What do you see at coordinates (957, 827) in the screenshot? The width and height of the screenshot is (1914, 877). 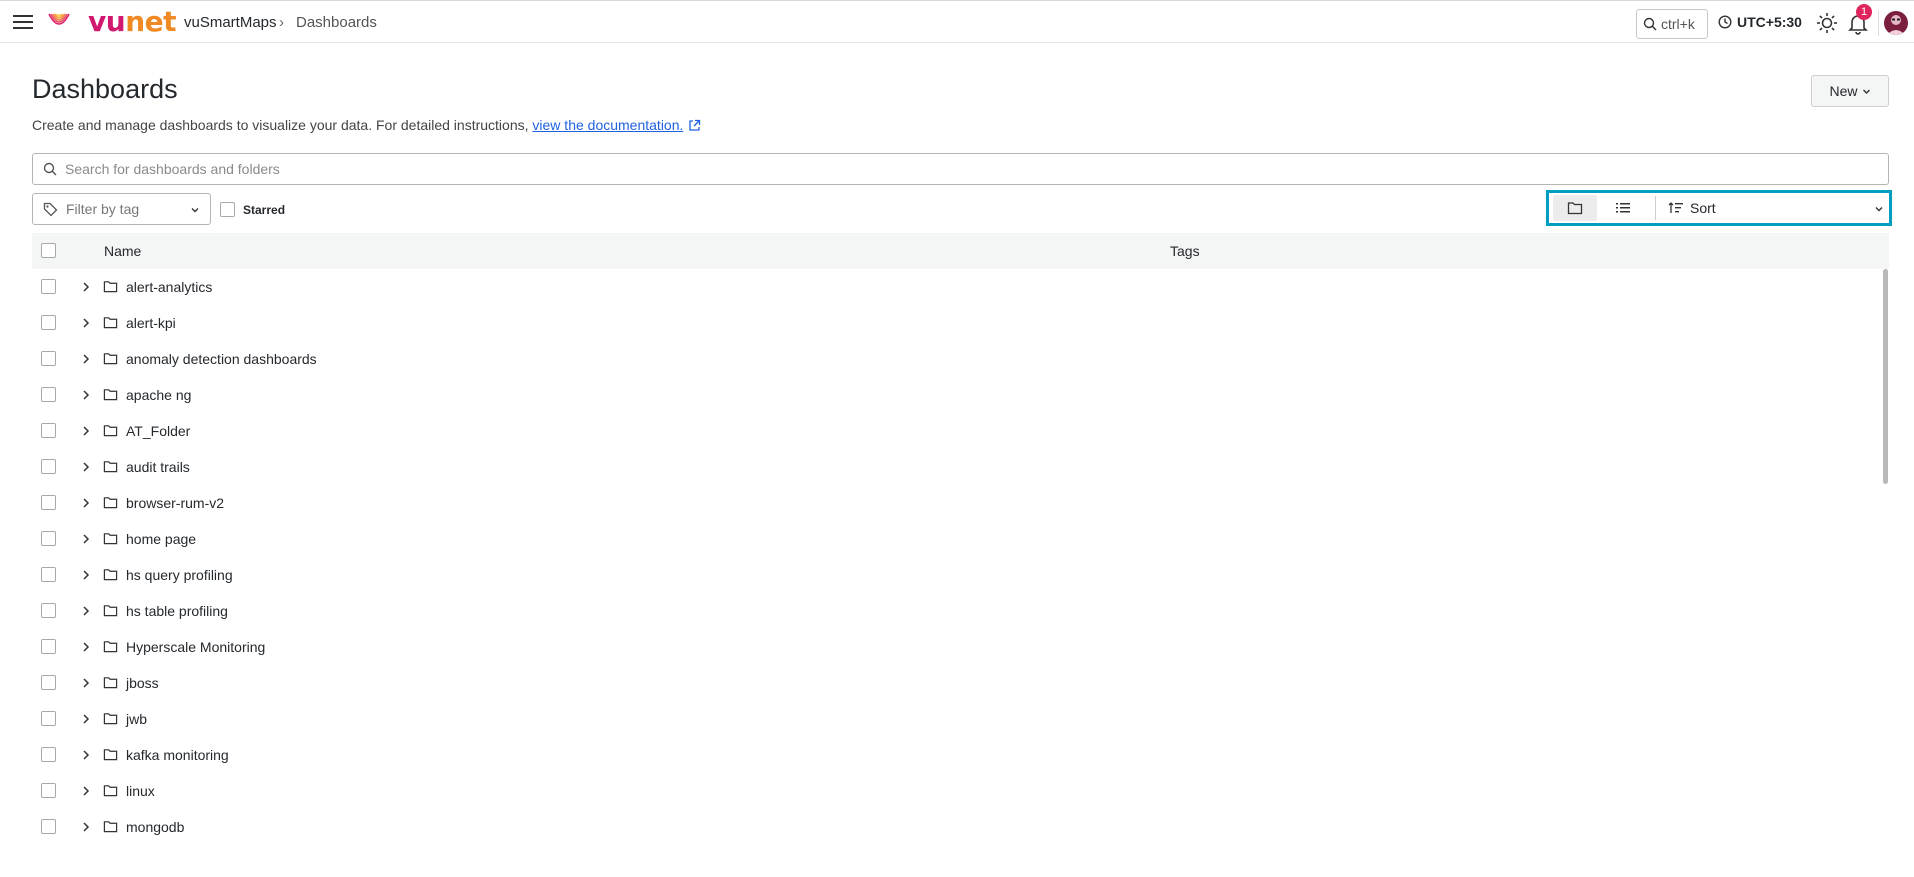 I see `table-row: mongodb` at bounding box center [957, 827].